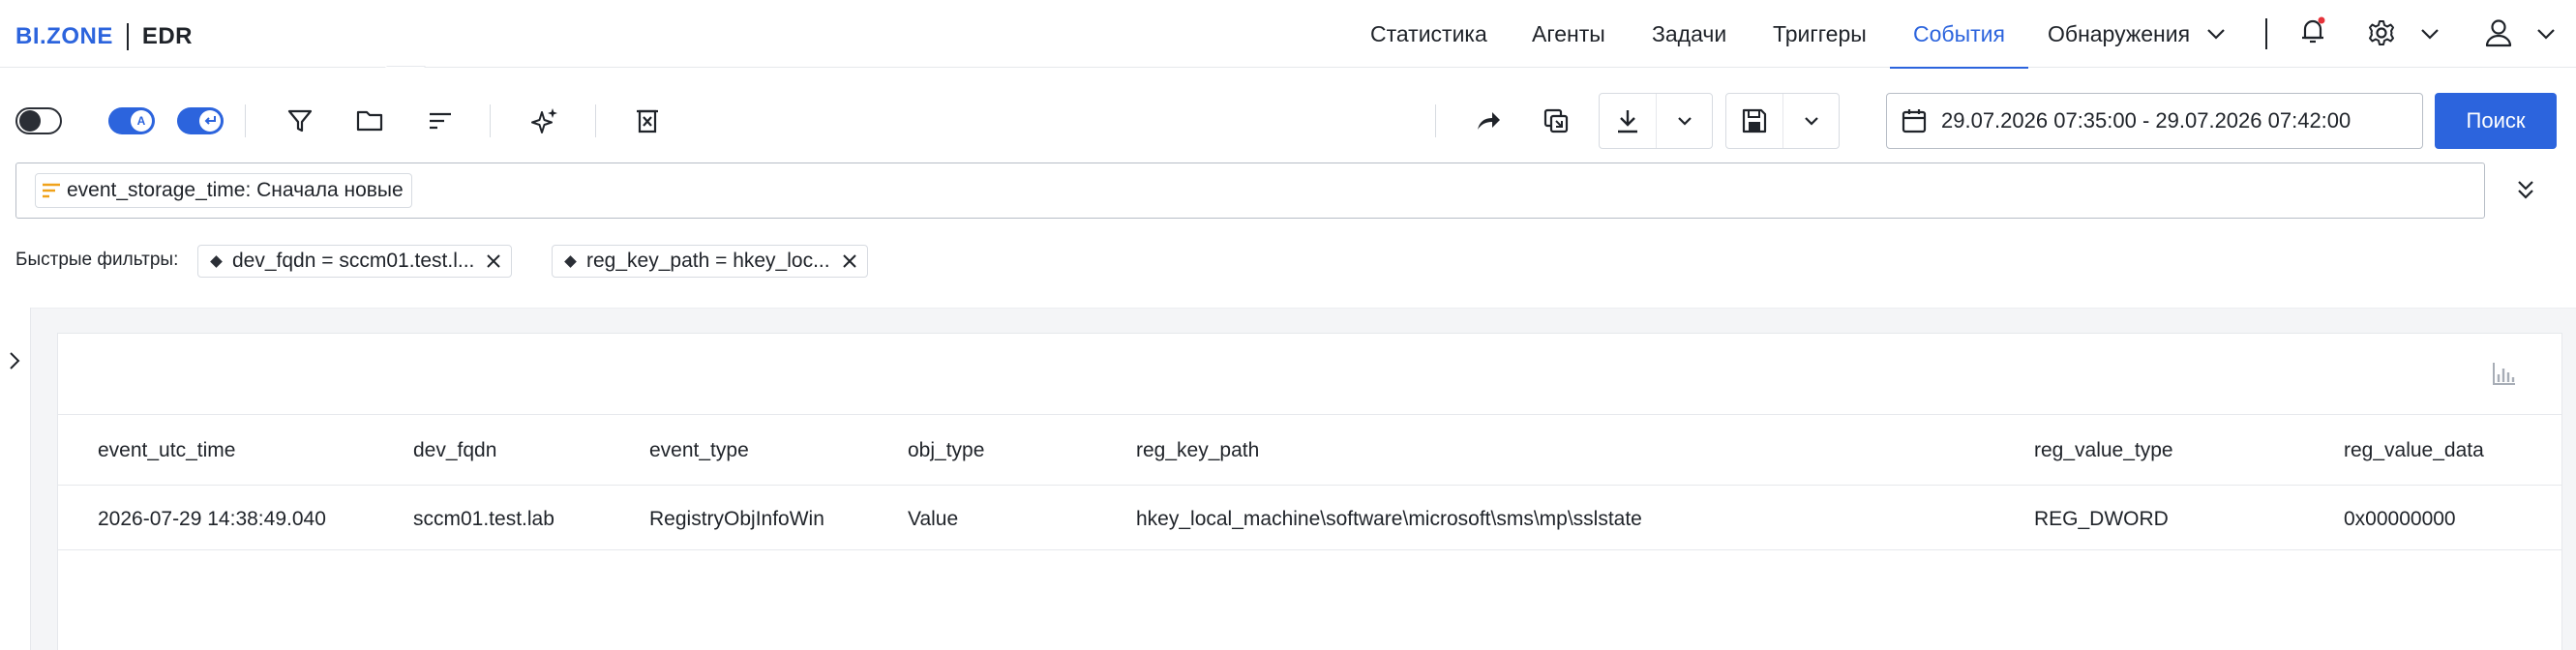  I want to click on table-cell: 0x00000000, so click(2400, 519).